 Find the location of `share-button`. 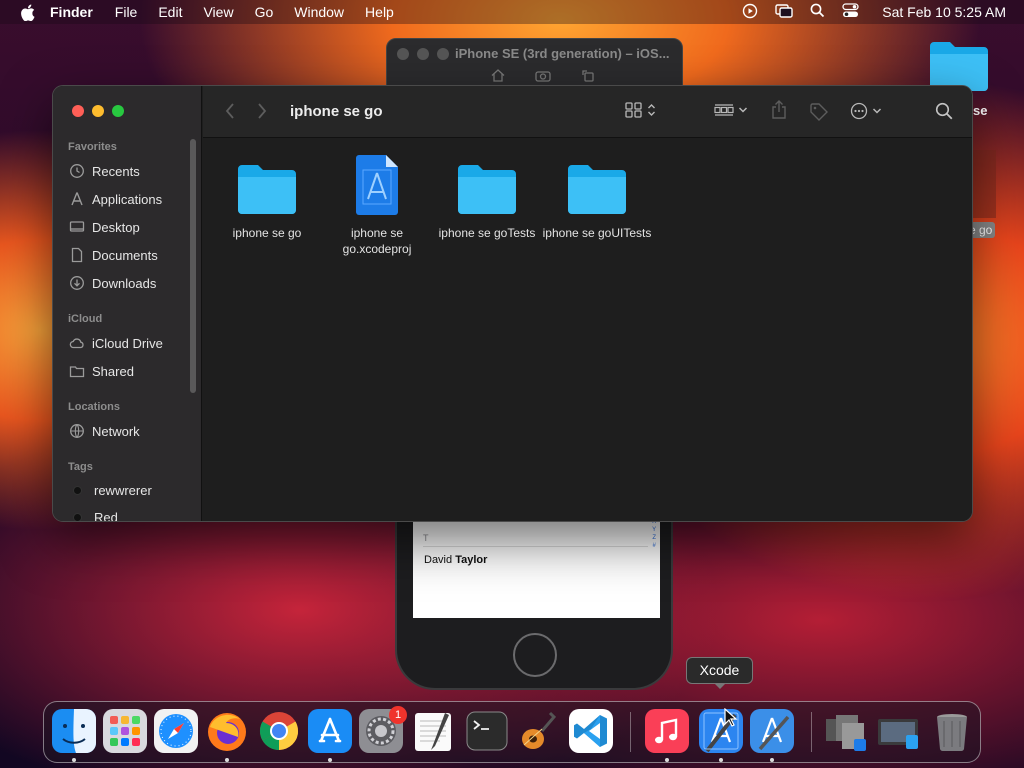

share-button is located at coordinates (779, 110).